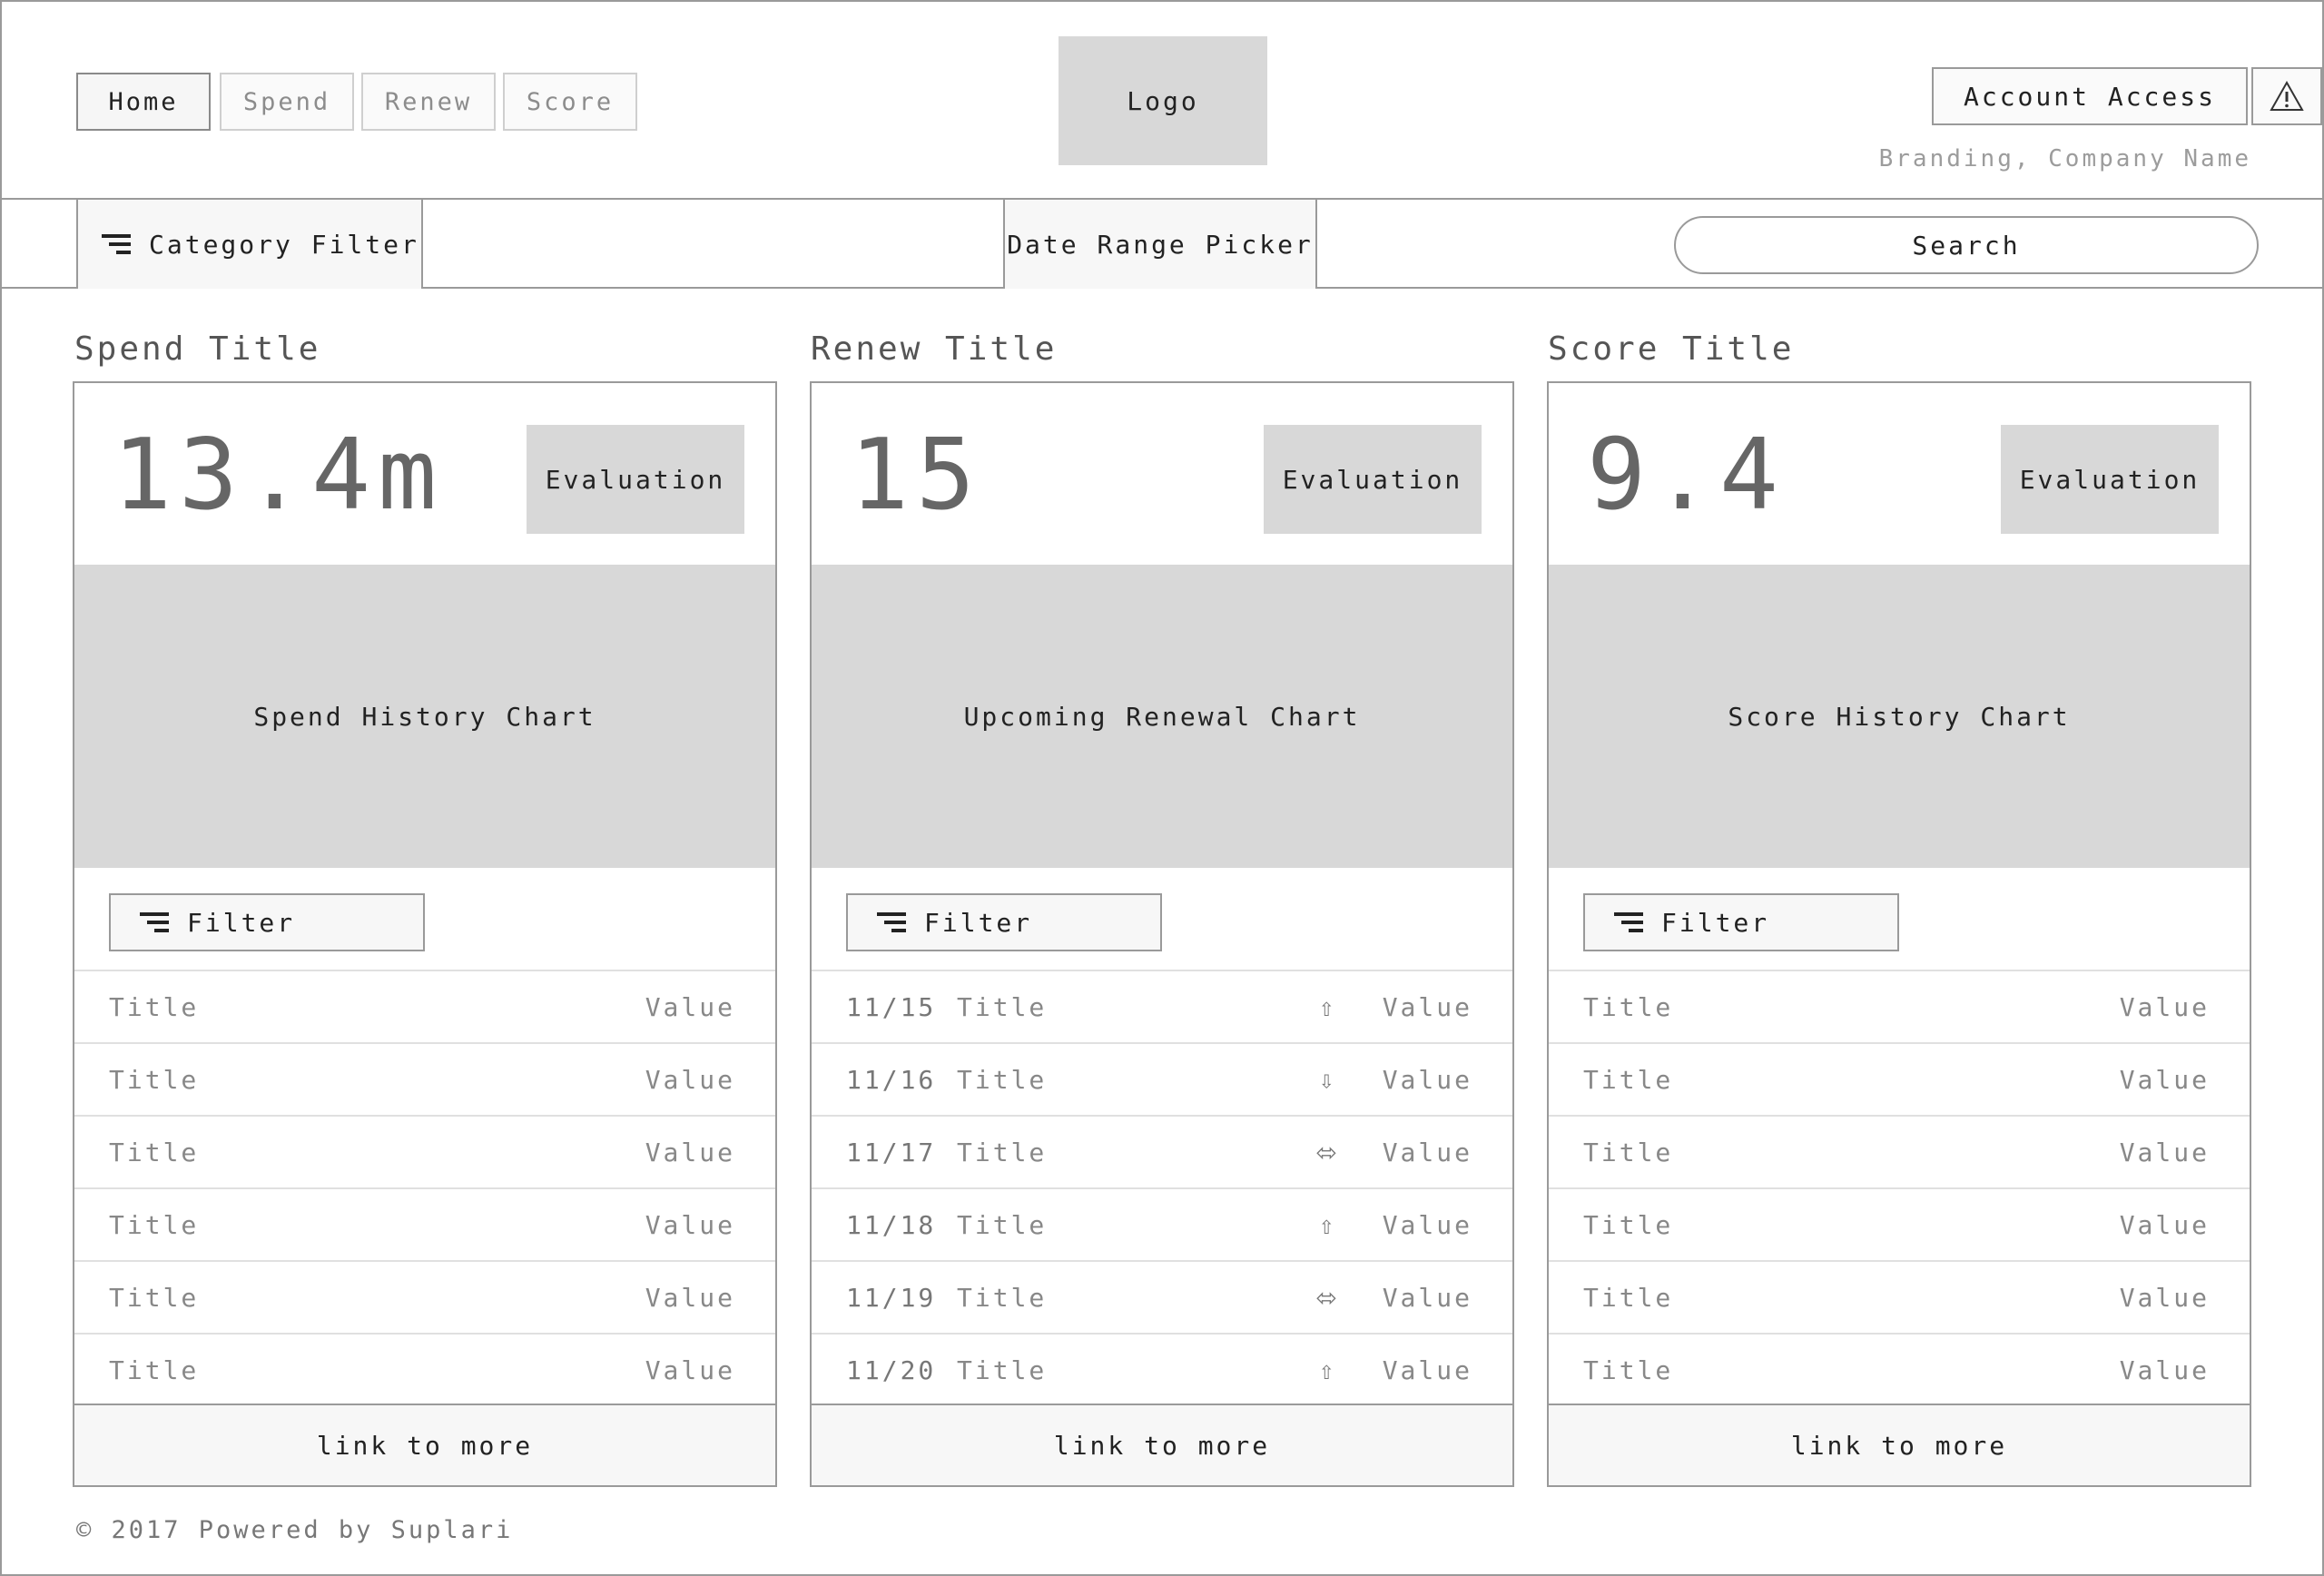 The image size is (2324, 1576). I want to click on logo: Logo, so click(1163, 100).